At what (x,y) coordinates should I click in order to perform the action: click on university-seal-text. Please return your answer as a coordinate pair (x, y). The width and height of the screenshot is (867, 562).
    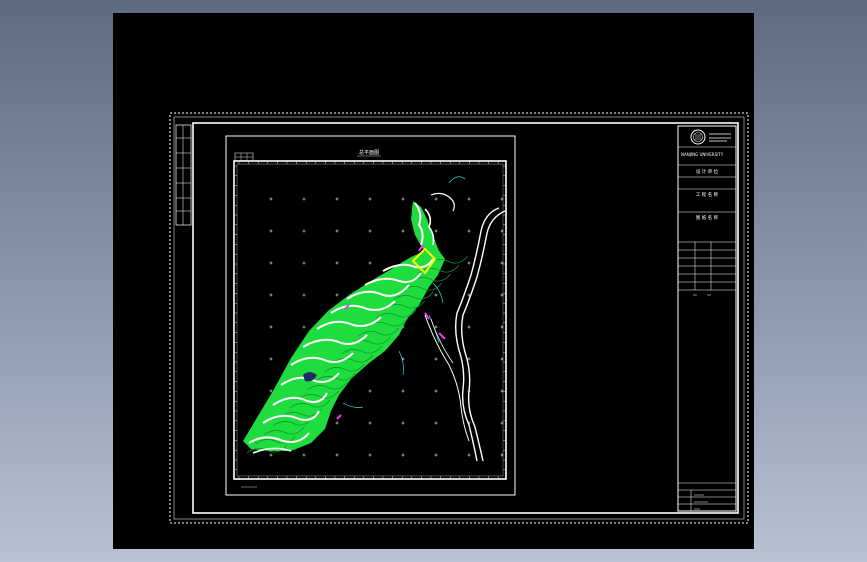
    Looking at the image, I should click on (720, 137).